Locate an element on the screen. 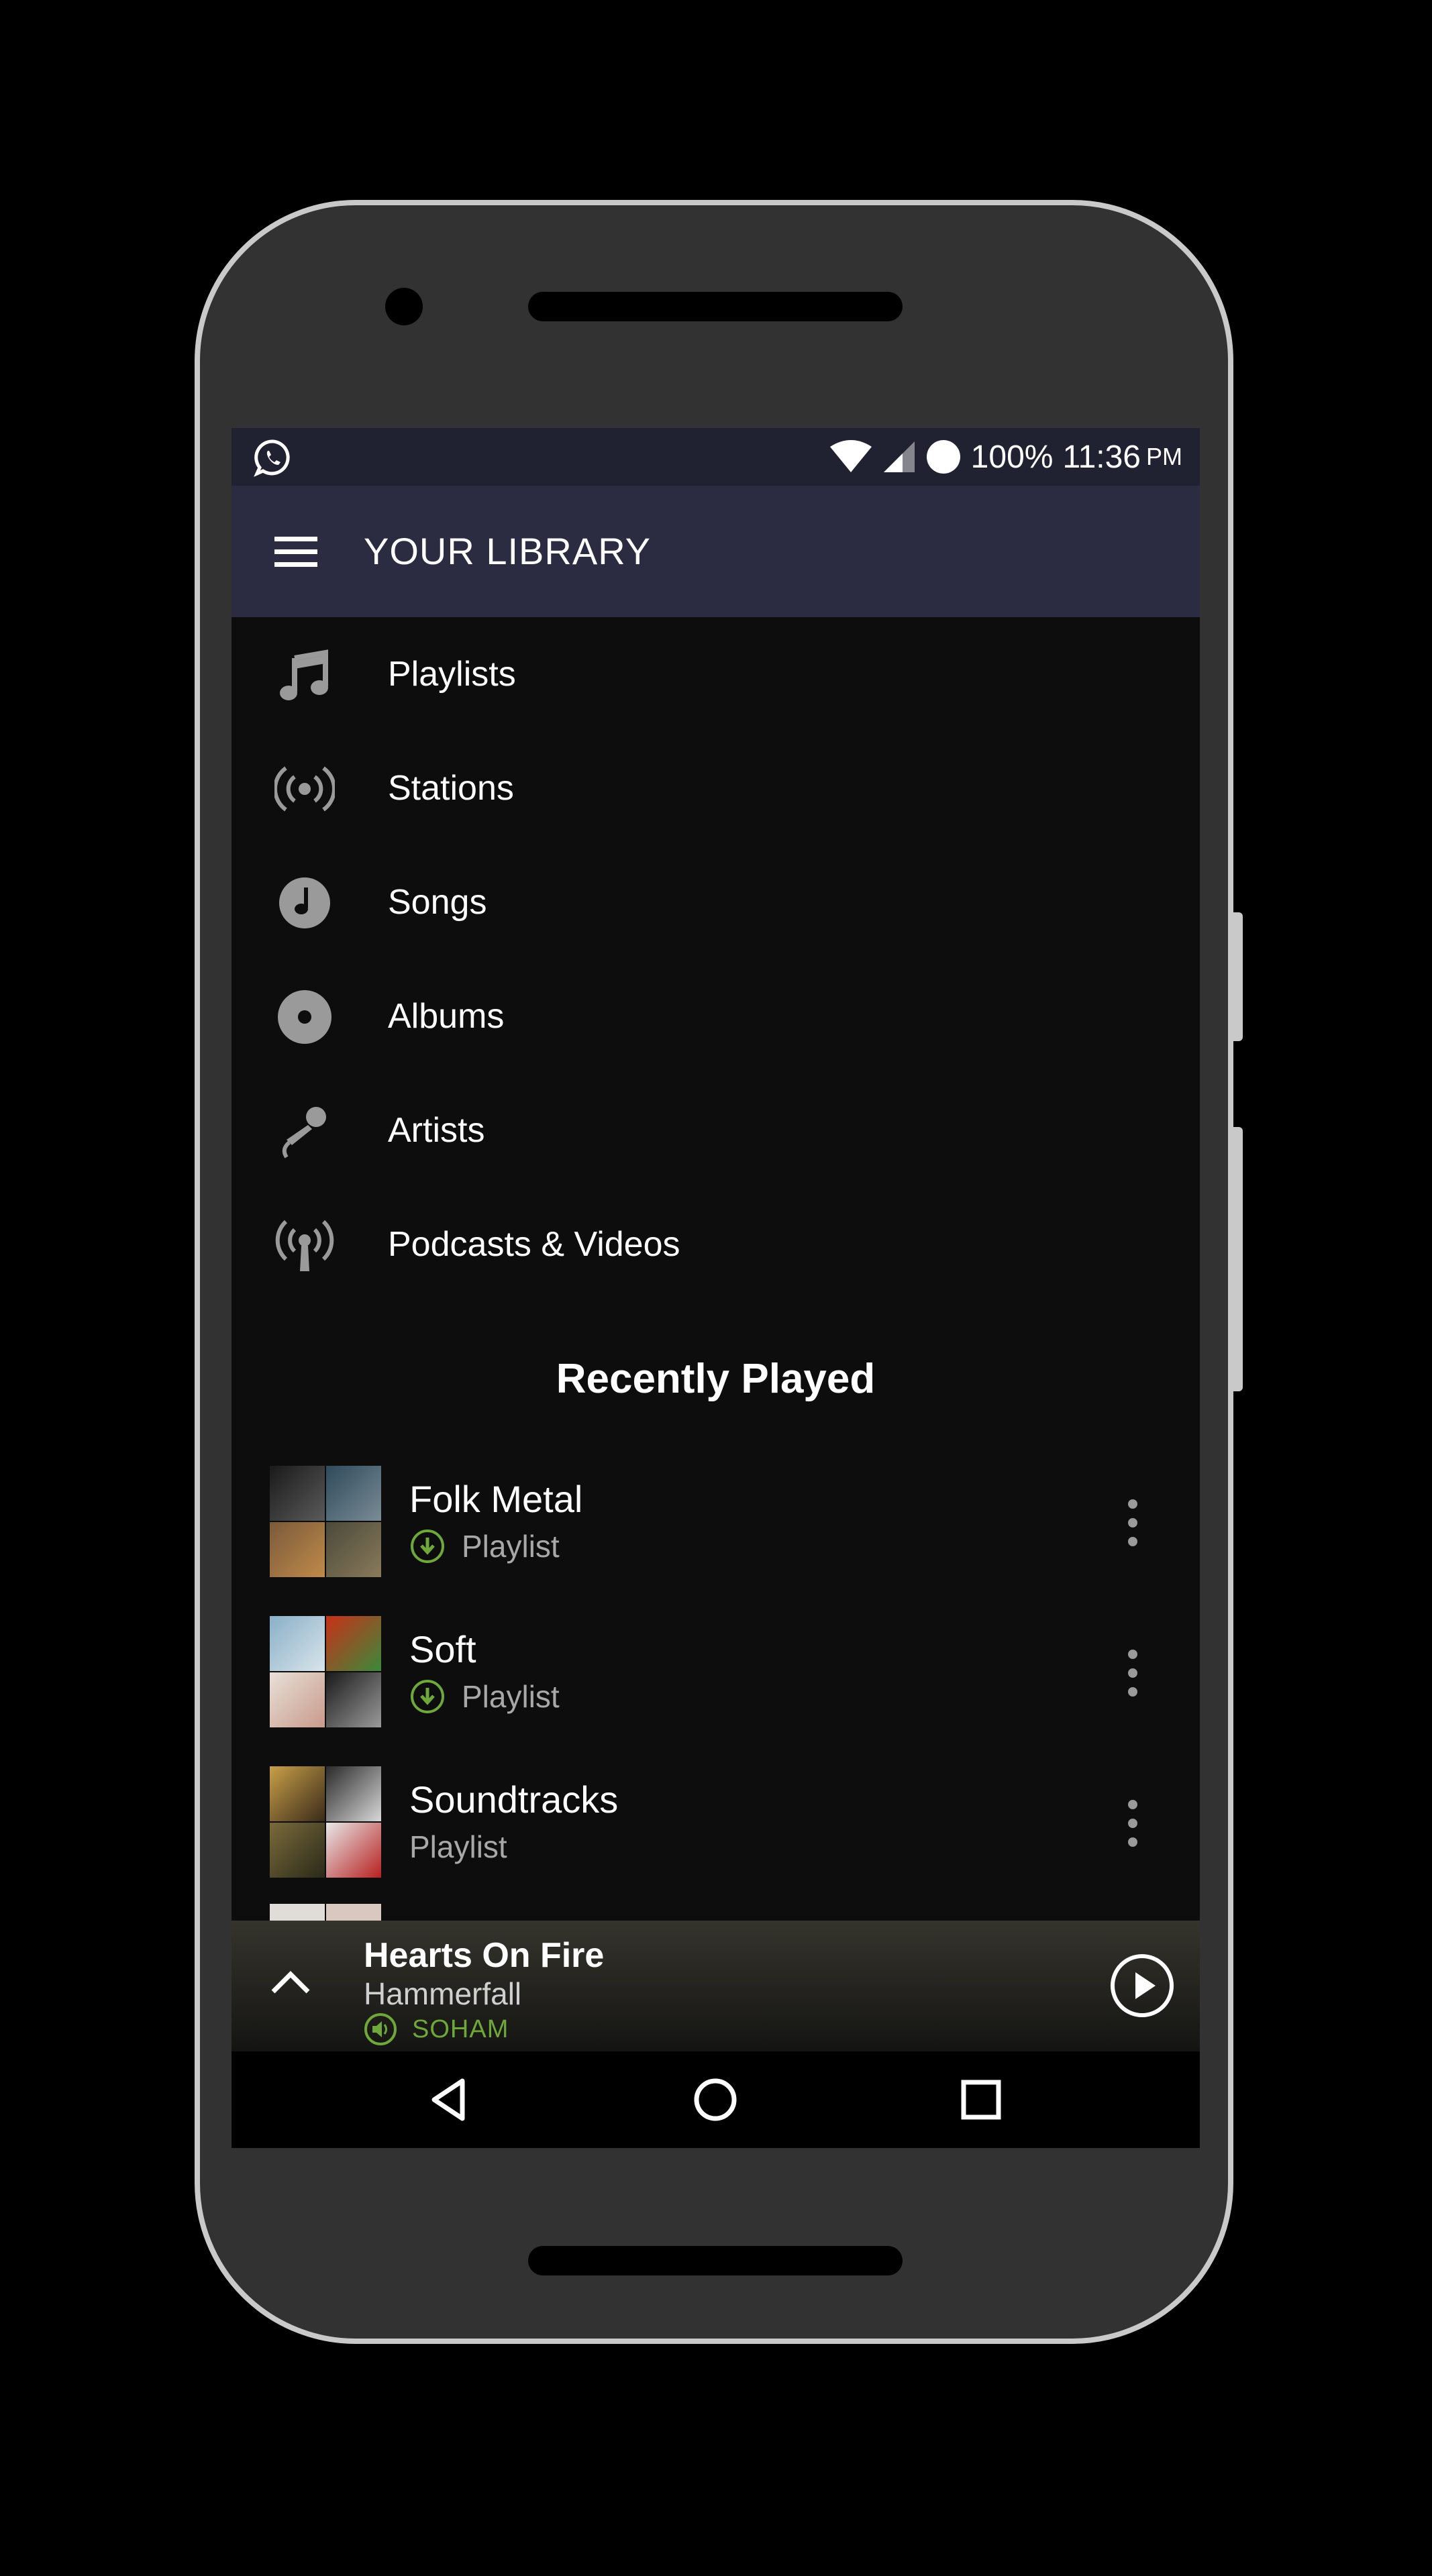 The width and height of the screenshot is (1432, 2576). nav-item-artists: Artists is located at coordinates (716, 1130).